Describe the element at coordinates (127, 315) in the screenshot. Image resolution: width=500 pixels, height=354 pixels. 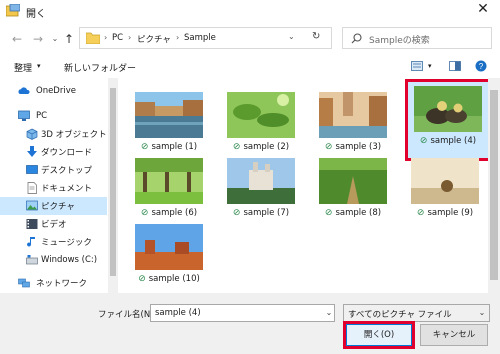
I see `filename-label: ファイル名(N):` at that location.